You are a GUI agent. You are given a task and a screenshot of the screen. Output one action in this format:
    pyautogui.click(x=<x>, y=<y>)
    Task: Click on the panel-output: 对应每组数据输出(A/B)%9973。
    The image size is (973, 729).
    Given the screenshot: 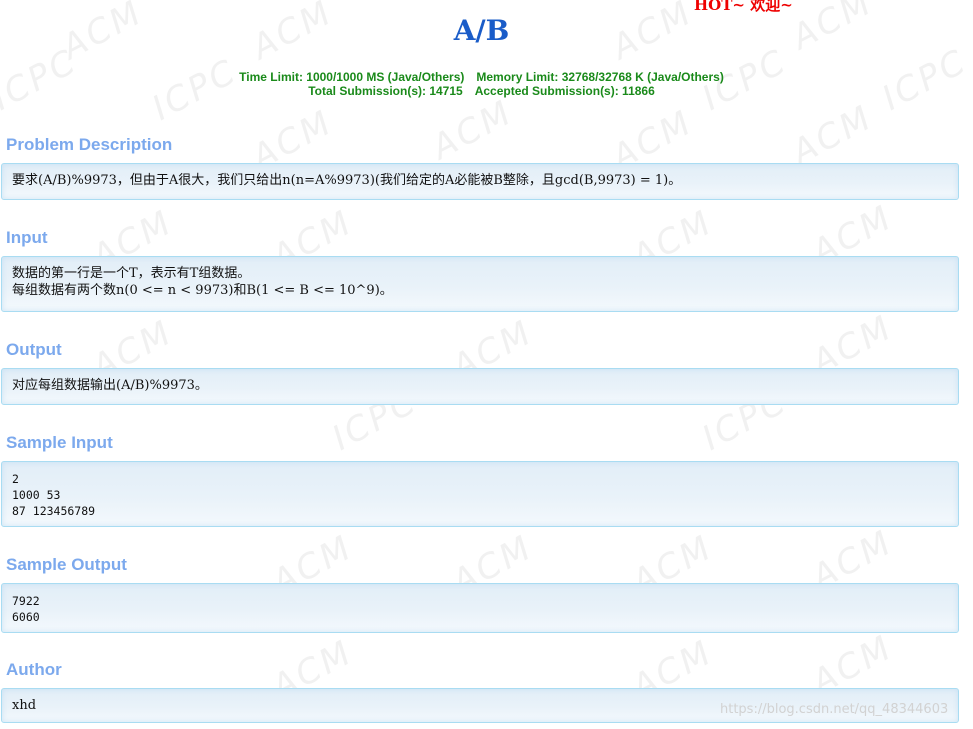 What is the action you would take?
    pyautogui.click(x=480, y=386)
    